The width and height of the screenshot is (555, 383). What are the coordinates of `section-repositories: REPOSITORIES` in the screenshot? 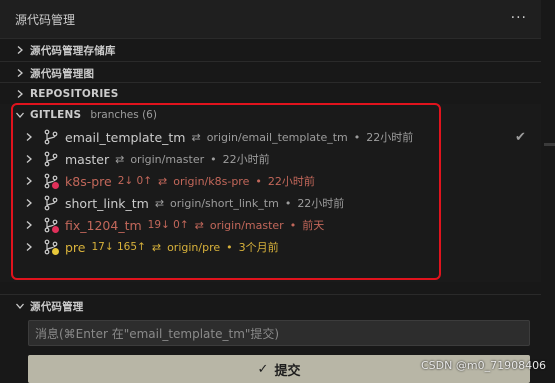 It's located at (270, 93).